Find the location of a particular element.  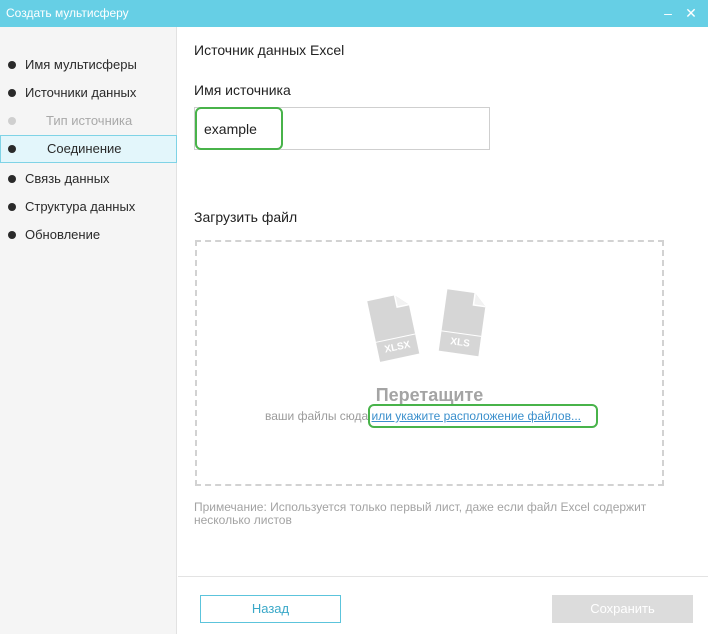

close-icon: ✕ is located at coordinates (691, 13).